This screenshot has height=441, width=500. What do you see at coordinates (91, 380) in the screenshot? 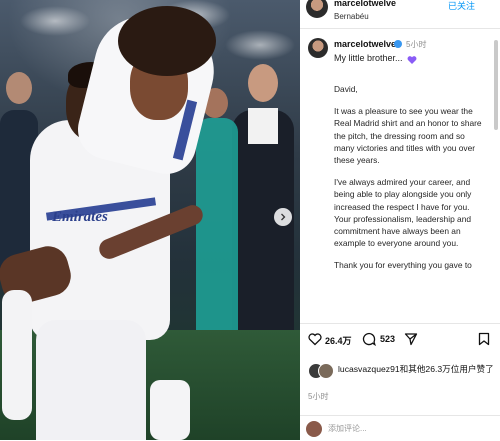
I see `player-shorts` at bounding box center [91, 380].